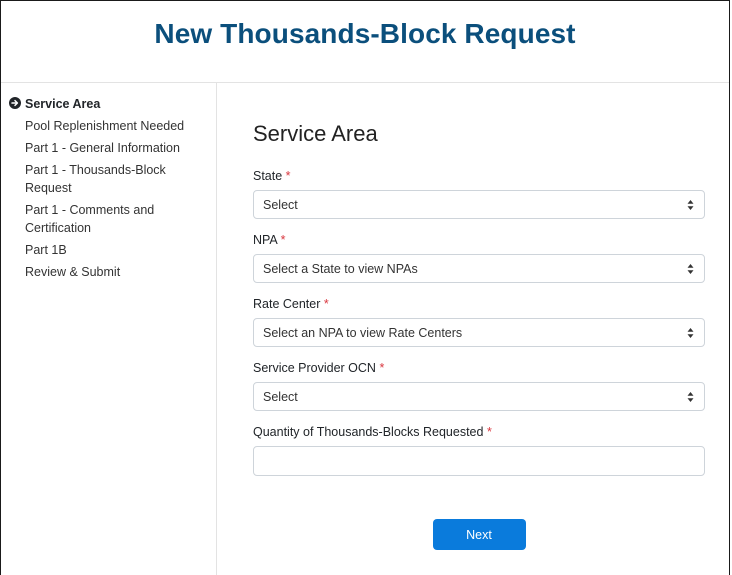 The image size is (732, 575). What do you see at coordinates (102, 104) in the screenshot?
I see `sidebar-item-service-area: Service Area` at bounding box center [102, 104].